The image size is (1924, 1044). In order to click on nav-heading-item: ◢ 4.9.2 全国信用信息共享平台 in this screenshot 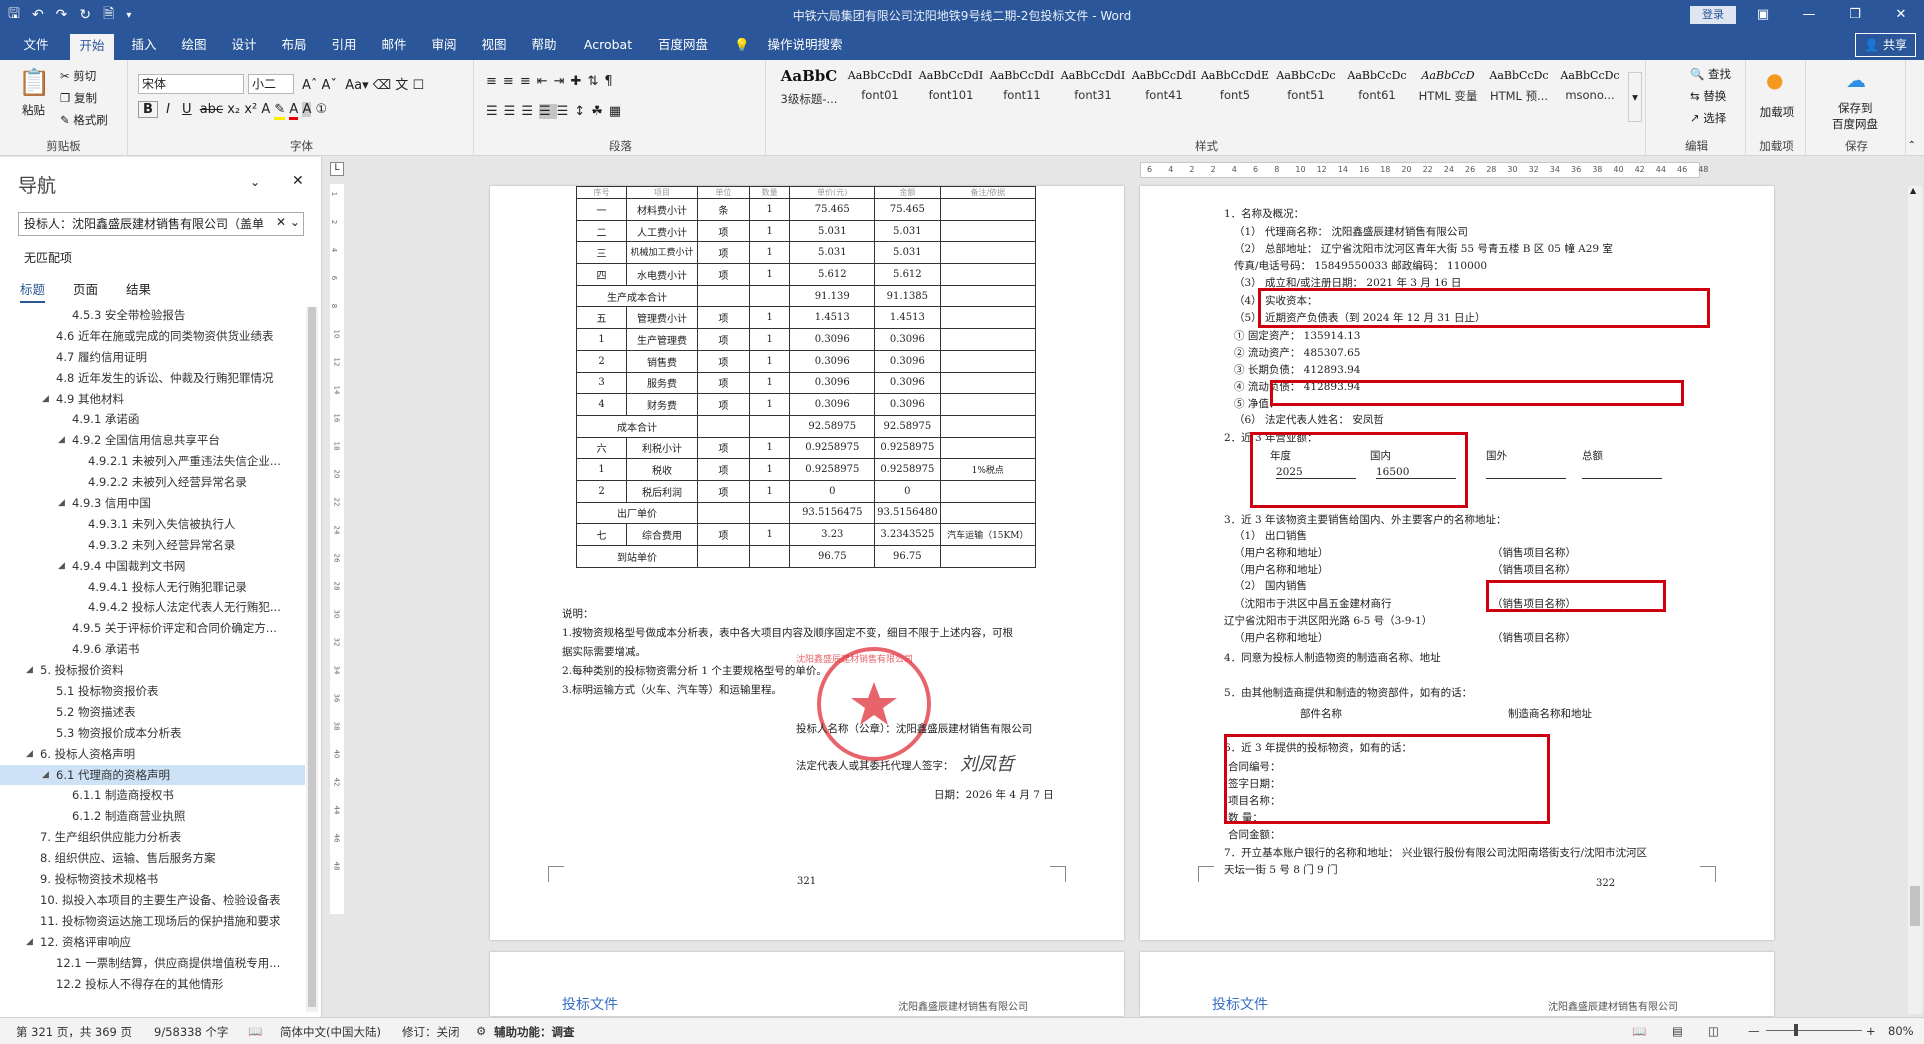, I will do `click(152, 440)`.